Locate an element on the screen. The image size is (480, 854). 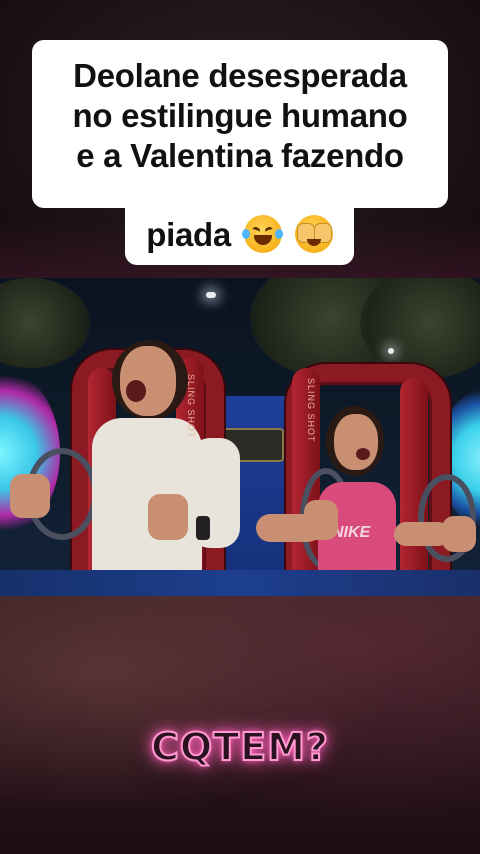
caption-line-2: no estilingue humano is located at coordinates (240, 115).